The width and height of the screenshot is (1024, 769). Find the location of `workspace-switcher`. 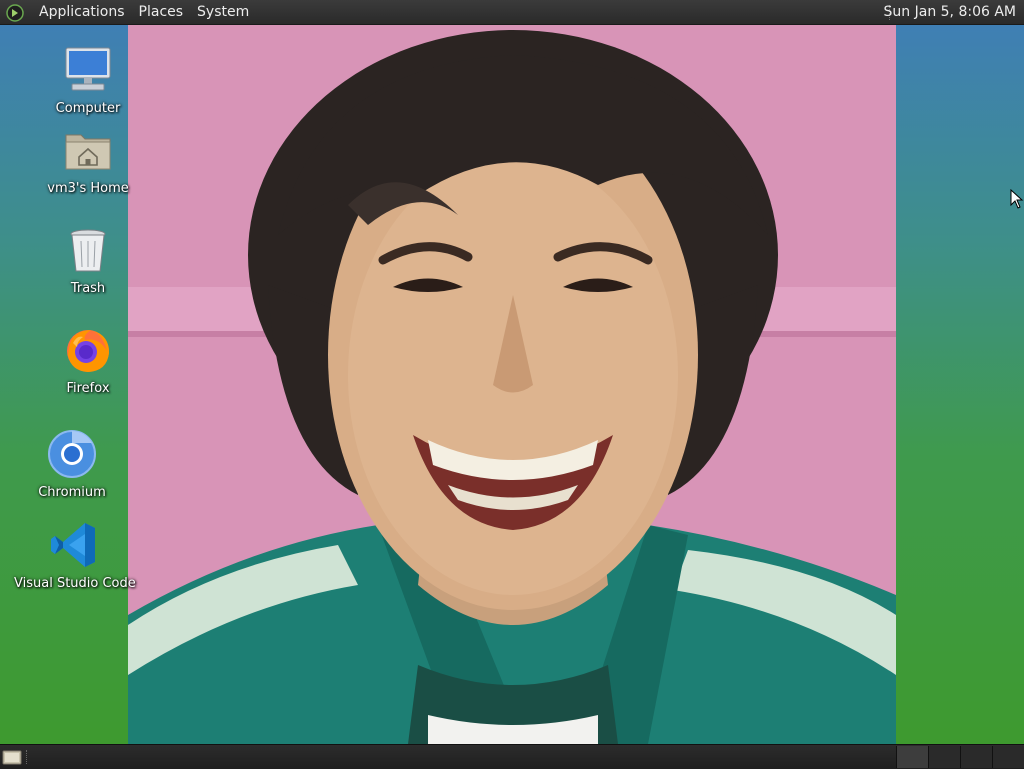

workspace-switcher is located at coordinates (960, 757).